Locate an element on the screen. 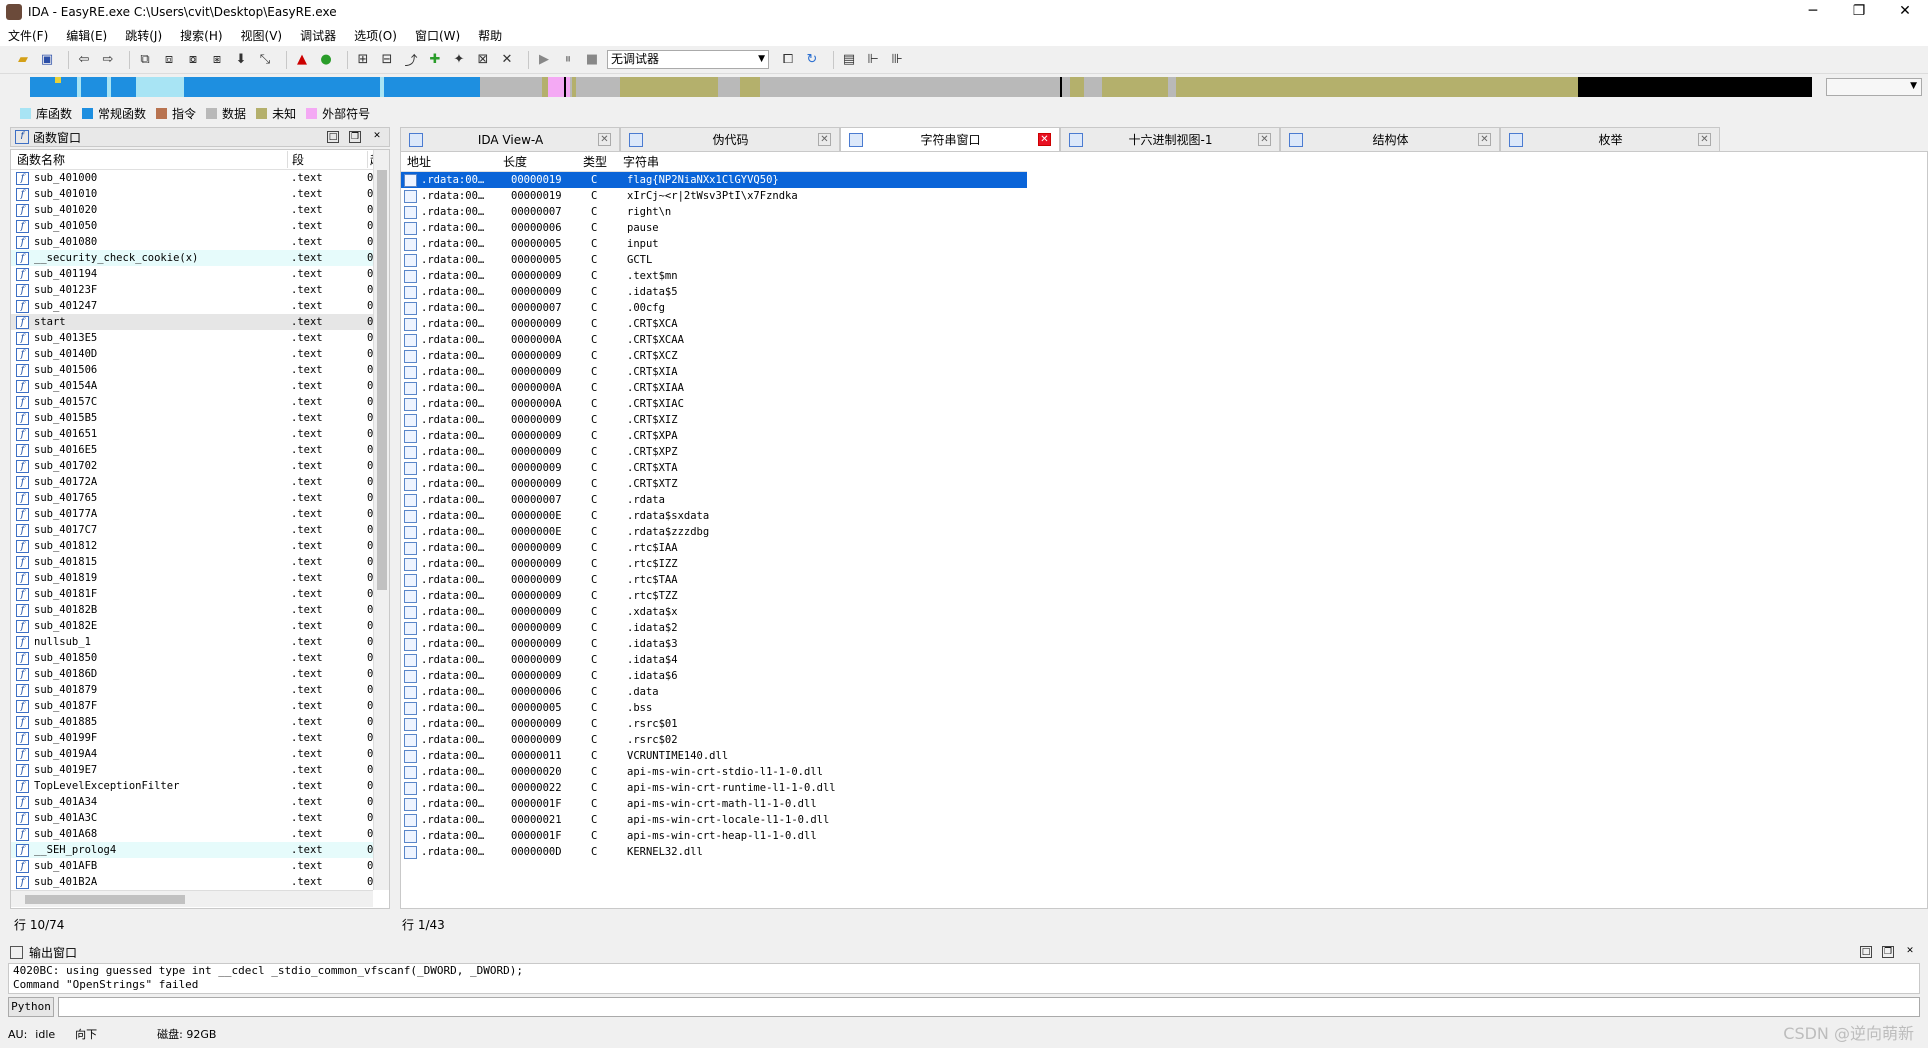 Image resolution: width=1928 pixels, height=1048 pixels. jump-down-icon: ⬇ is located at coordinates (241, 60).